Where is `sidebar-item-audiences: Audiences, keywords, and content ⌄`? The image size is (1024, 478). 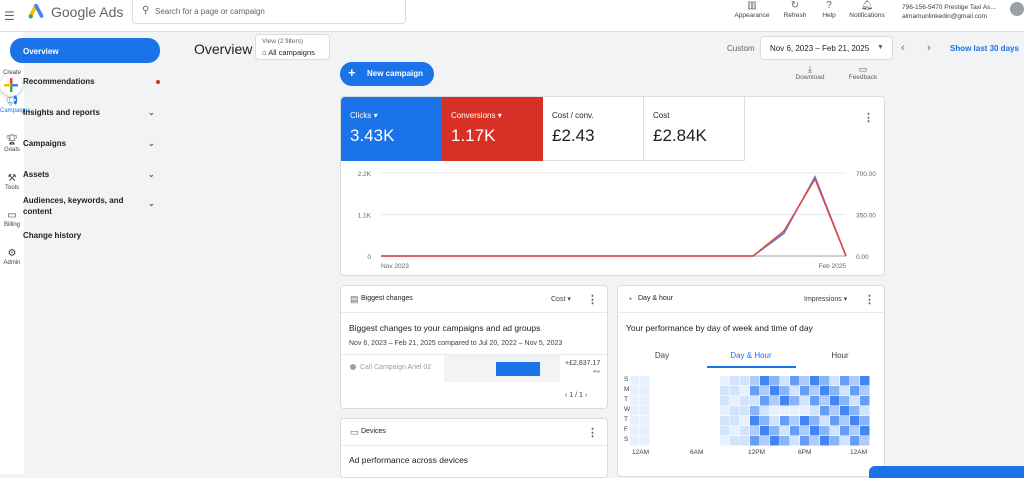
sidebar-item-audiences: Audiences, keywords, and content ⌄ is located at coordinates (86, 207).